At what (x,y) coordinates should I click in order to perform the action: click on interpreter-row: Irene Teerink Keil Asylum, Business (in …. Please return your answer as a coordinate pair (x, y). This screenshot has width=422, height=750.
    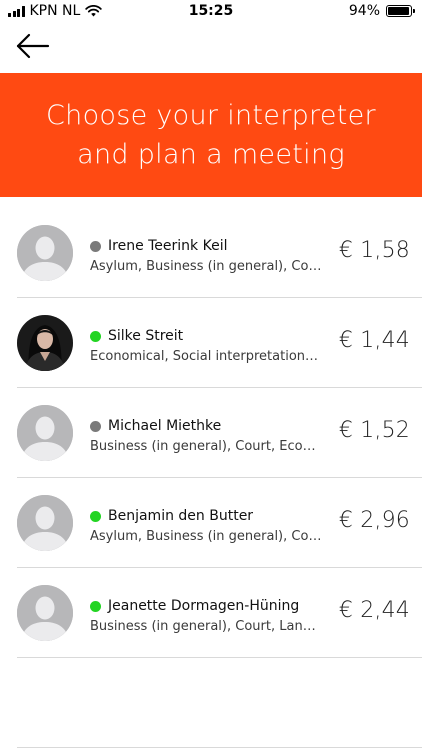
    Looking at the image, I should click on (219, 253).